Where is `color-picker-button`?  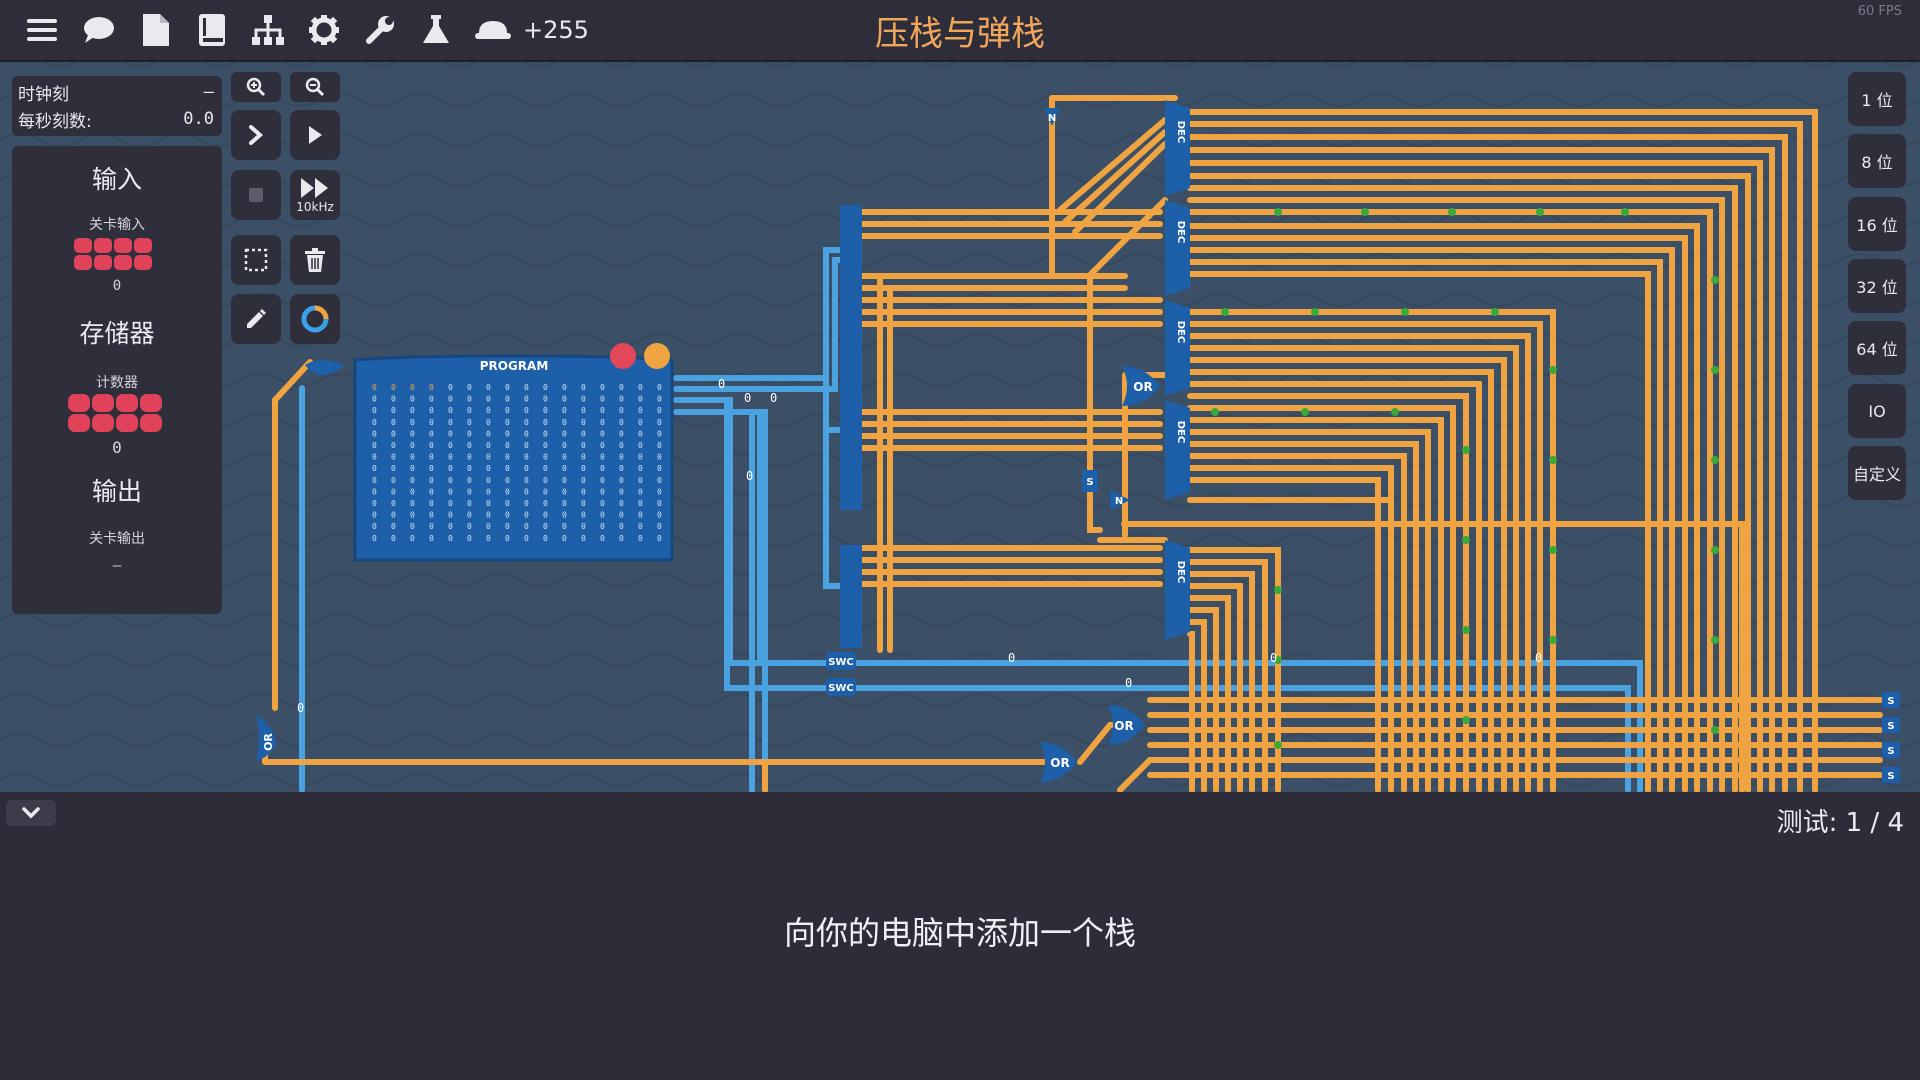
color-picker-button is located at coordinates (315, 319).